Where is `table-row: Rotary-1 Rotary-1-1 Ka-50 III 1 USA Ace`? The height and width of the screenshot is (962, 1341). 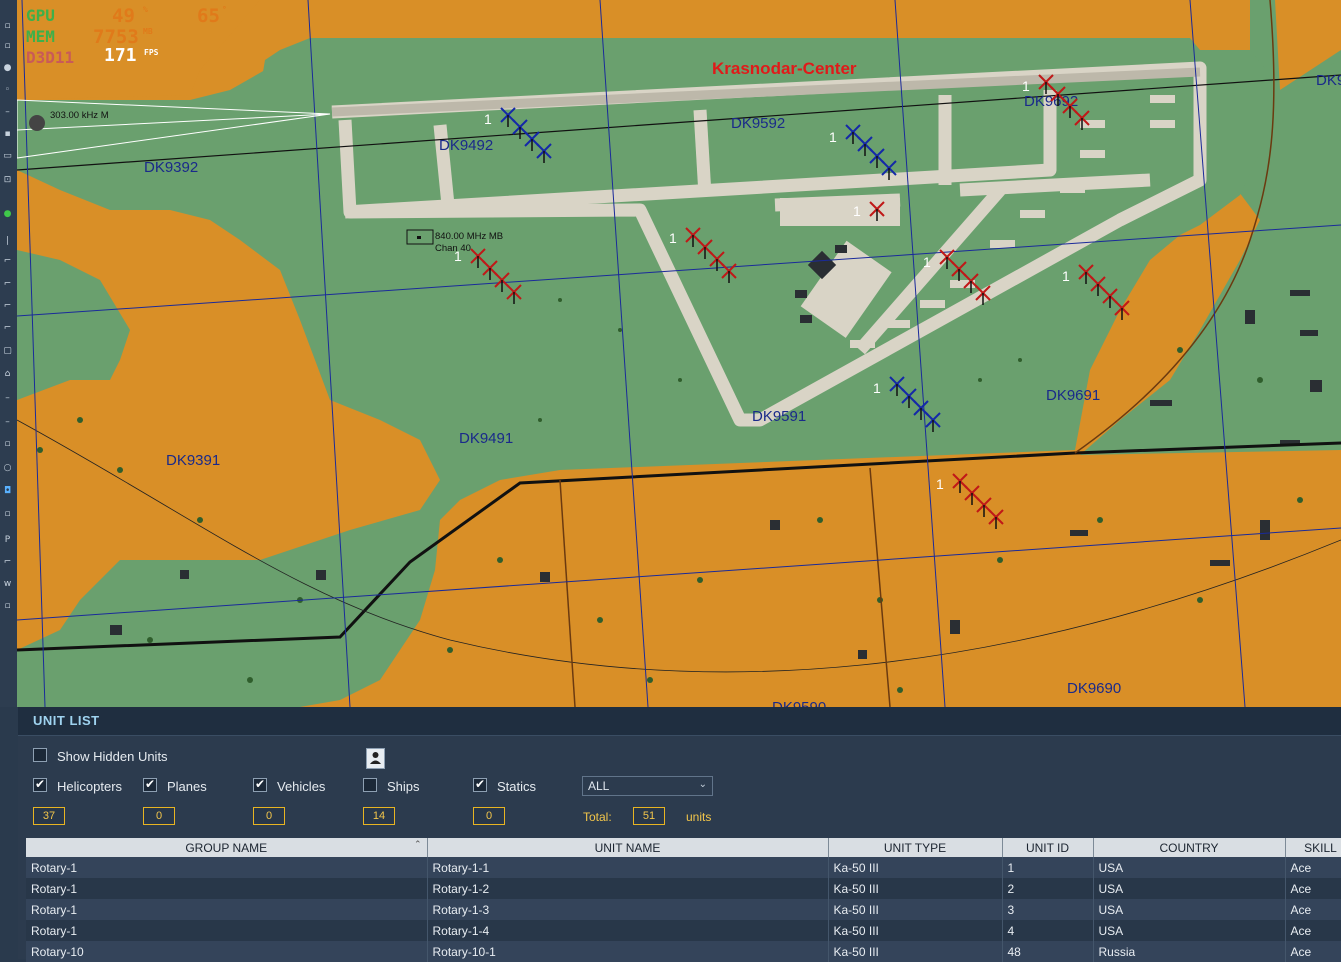 table-row: Rotary-1 Rotary-1-1 Ka-50 III 1 USA Ace is located at coordinates (683, 867).